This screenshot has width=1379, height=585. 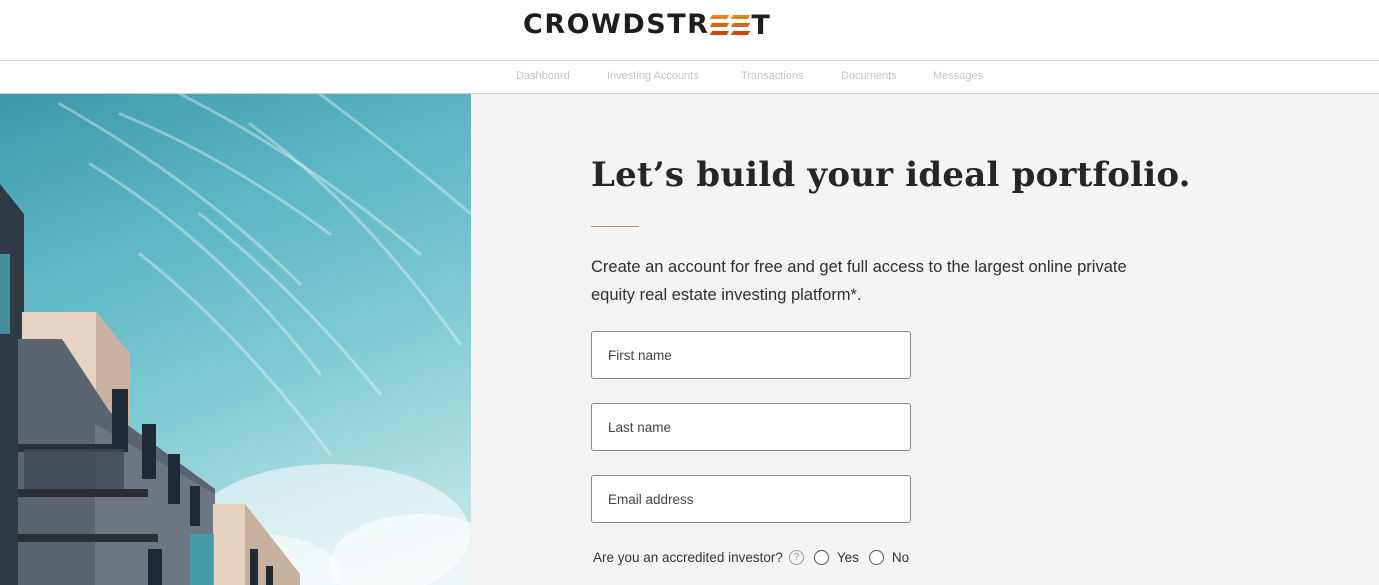 I want to click on first-name-input, so click(x=751, y=355).